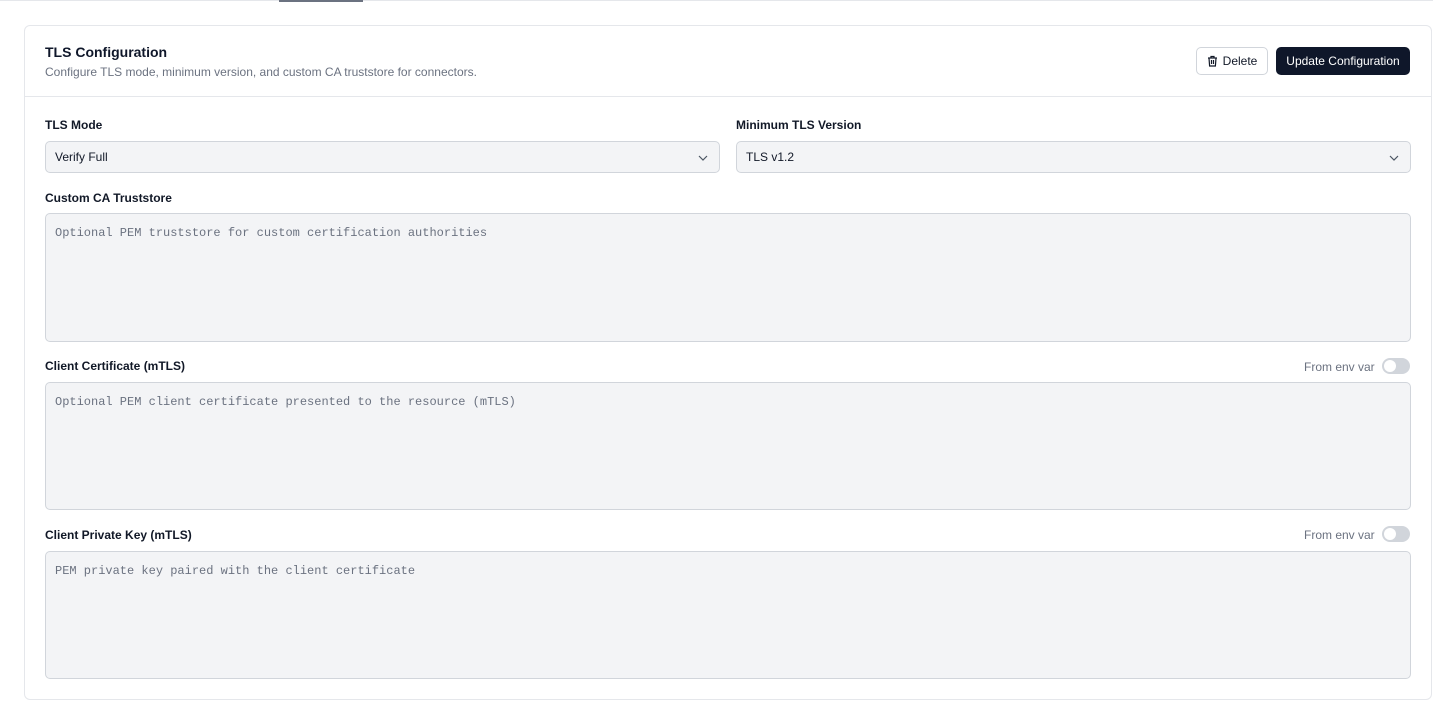  I want to click on delete-button: Delete, so click(1232, 61).